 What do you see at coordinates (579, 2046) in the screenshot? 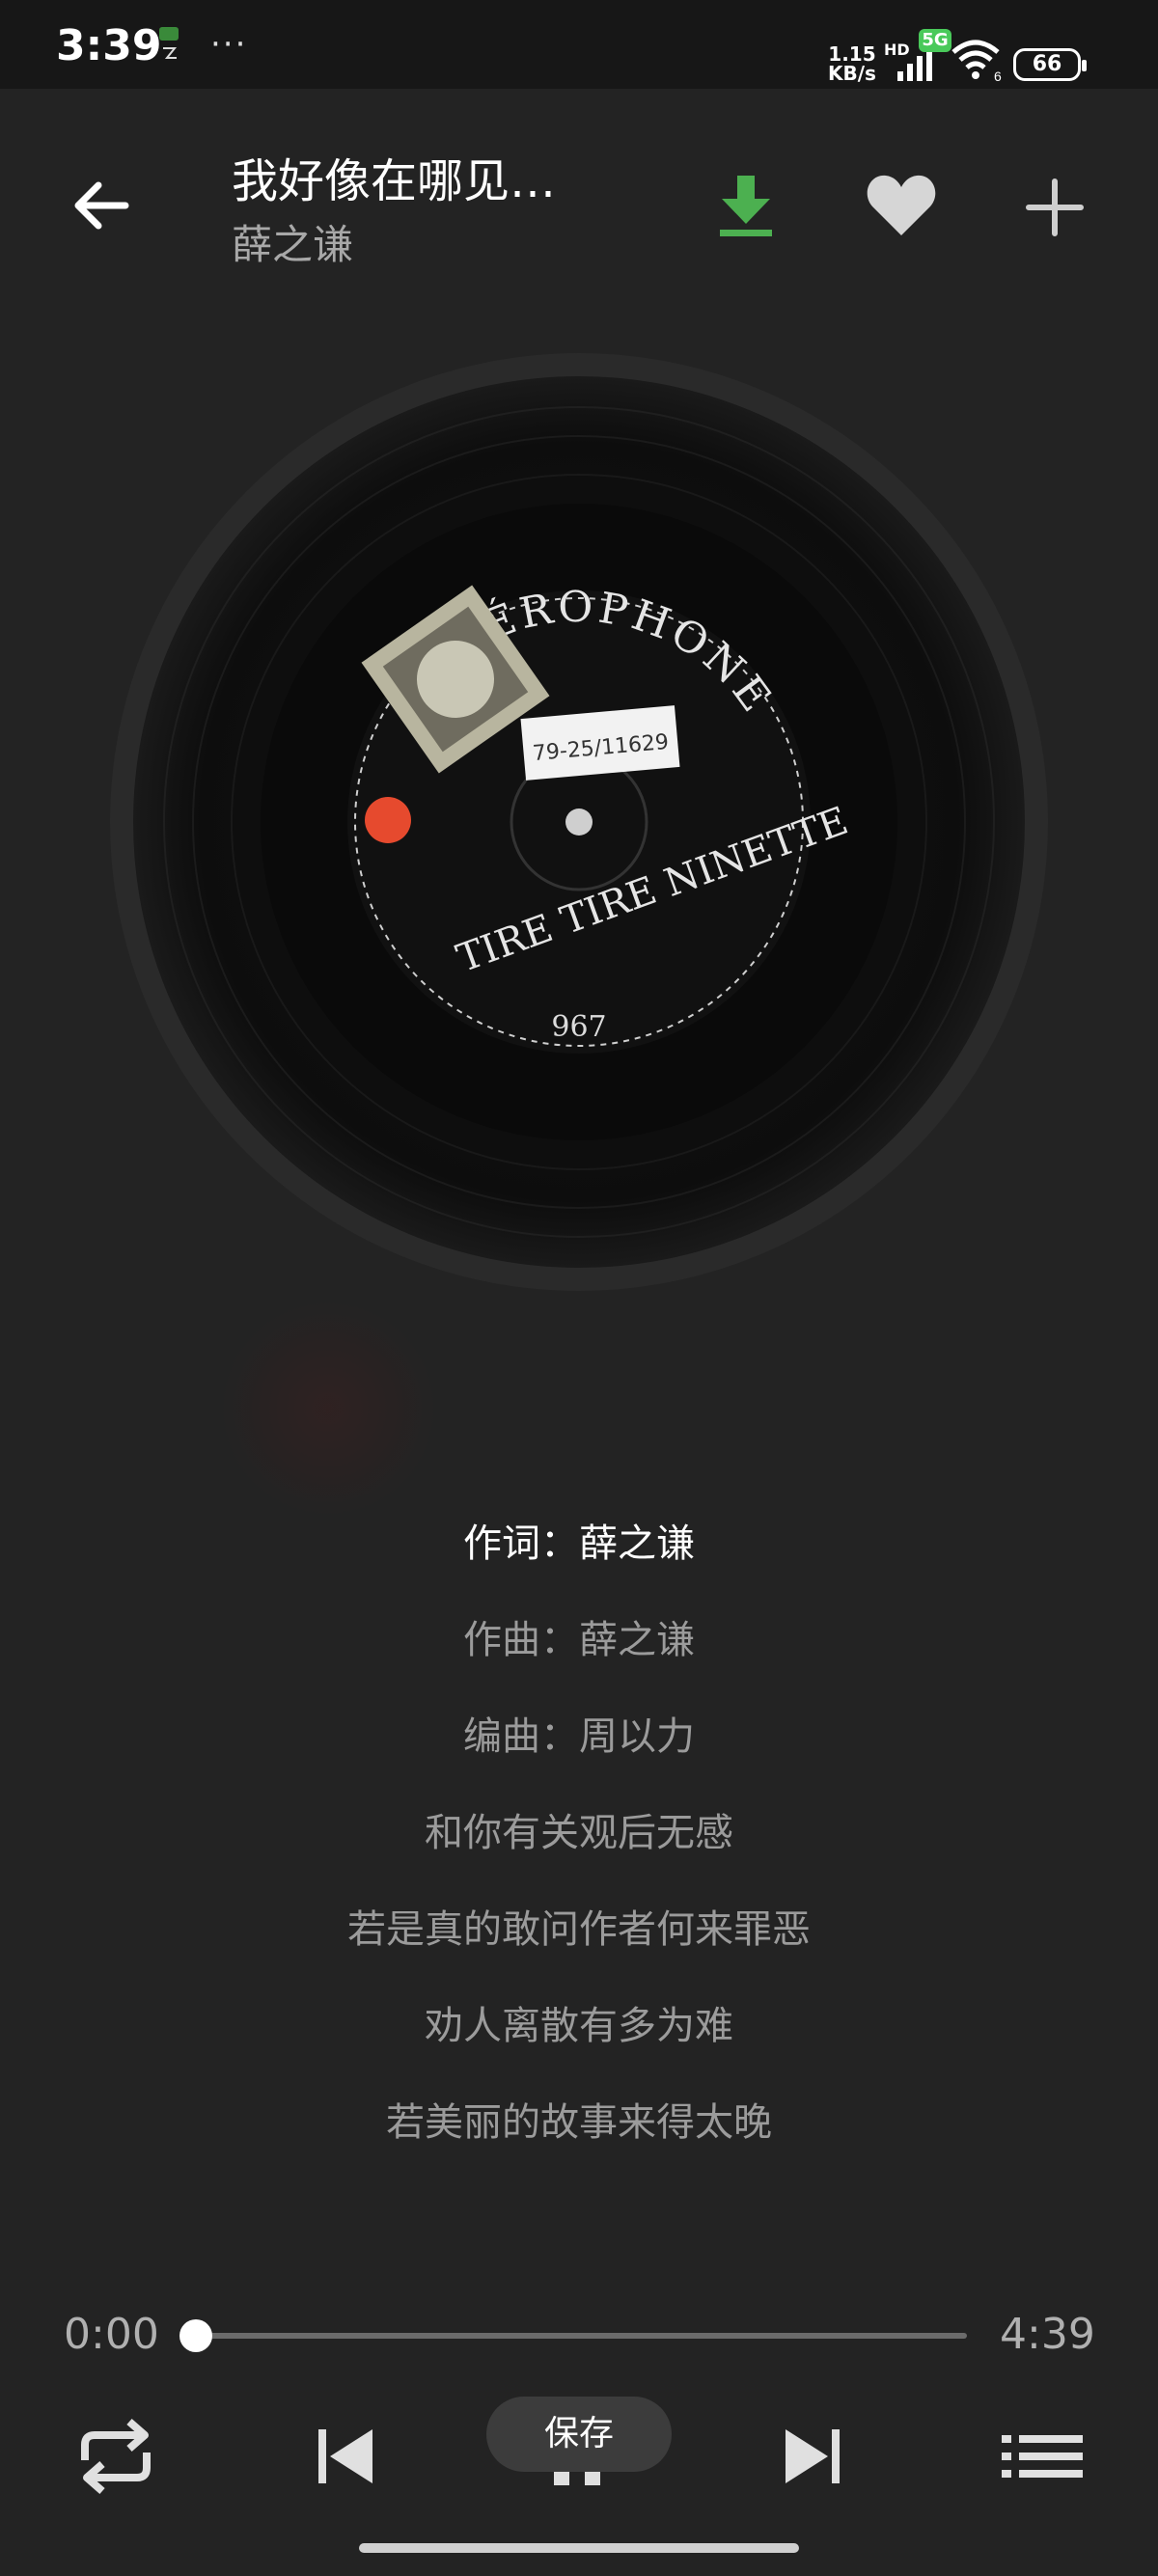
I see `lyric-line: 劝人离散有多为难` at bounding box center [579, 2046].